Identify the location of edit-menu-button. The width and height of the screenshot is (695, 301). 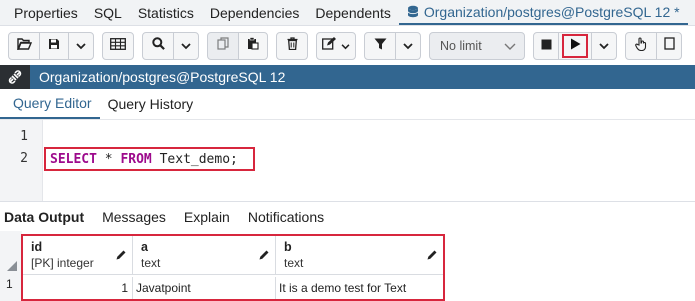
(336, 46).